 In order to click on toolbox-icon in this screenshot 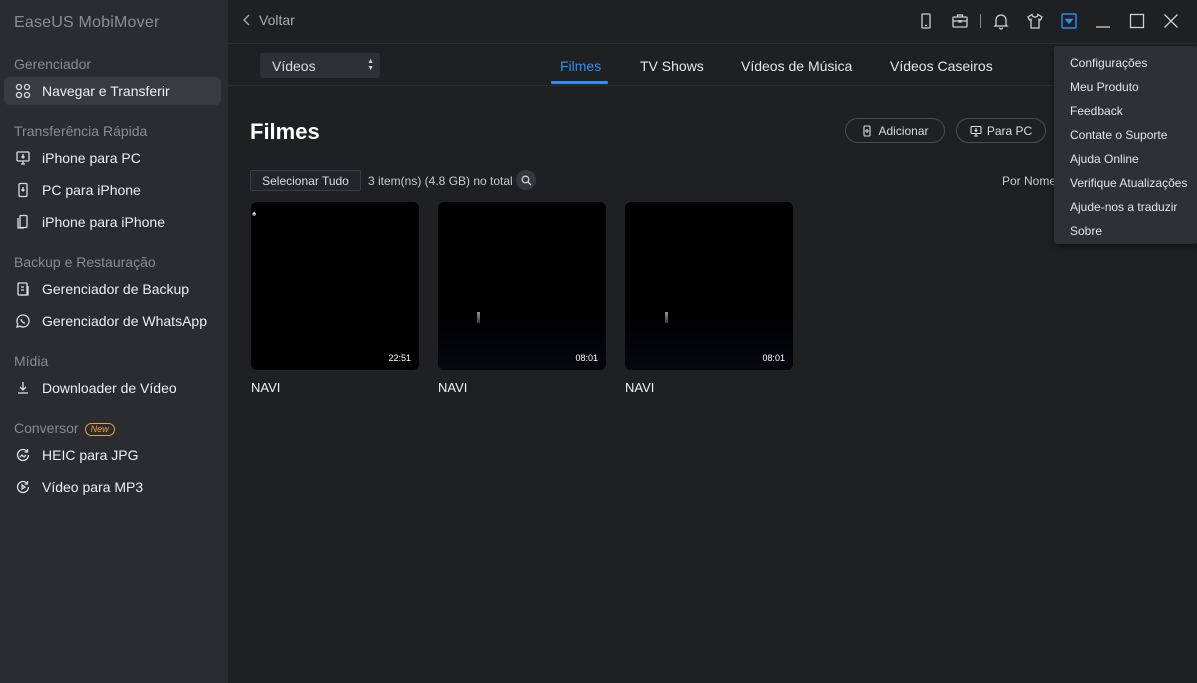, I will do `click(960, 21)`.